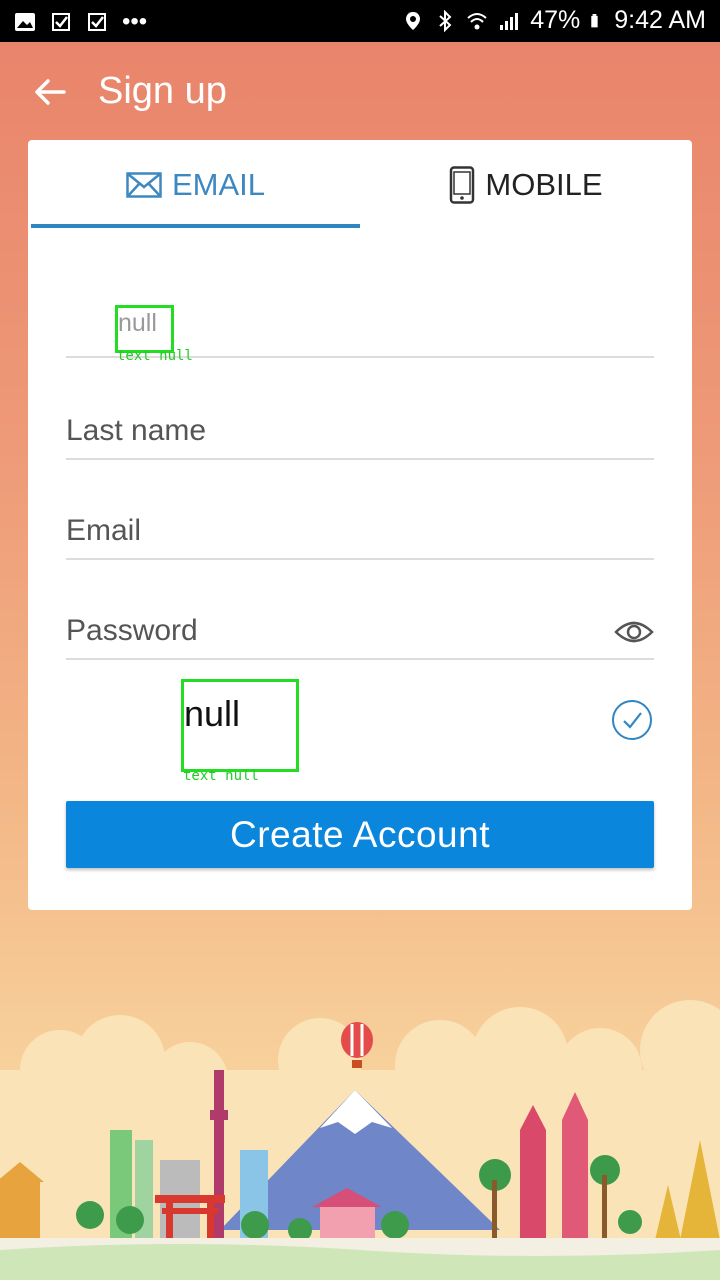 This screenshot has width=720, height=1280. What do you see at coordinates (594, 20) in the screenshot?
I see `battery-icon` at bounding box center [594, 20].